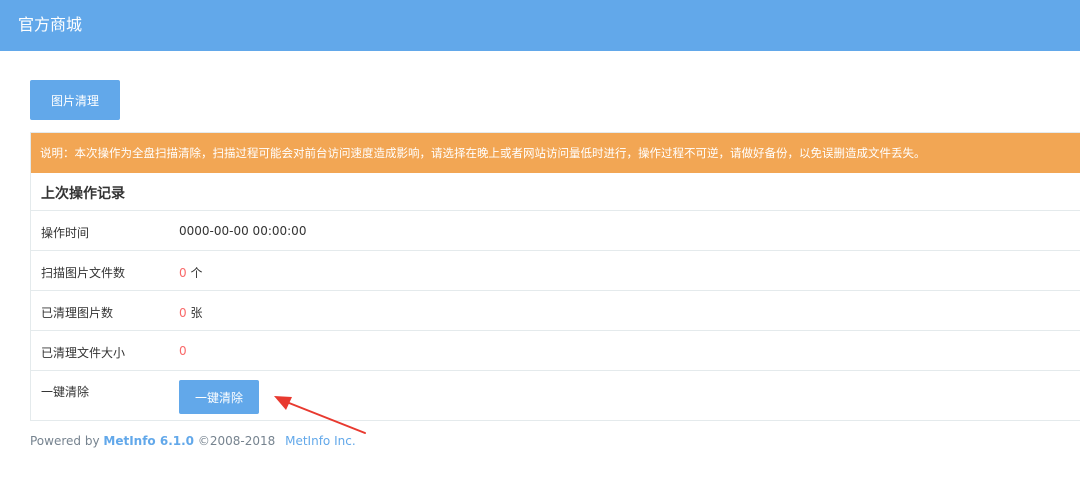 The image size is (1080, 484). What do you see at coordinates (77, 313) in the screenshot?
I see `row-label-cleaned-images: 已清理图片数` at bounding box center [77, 313].